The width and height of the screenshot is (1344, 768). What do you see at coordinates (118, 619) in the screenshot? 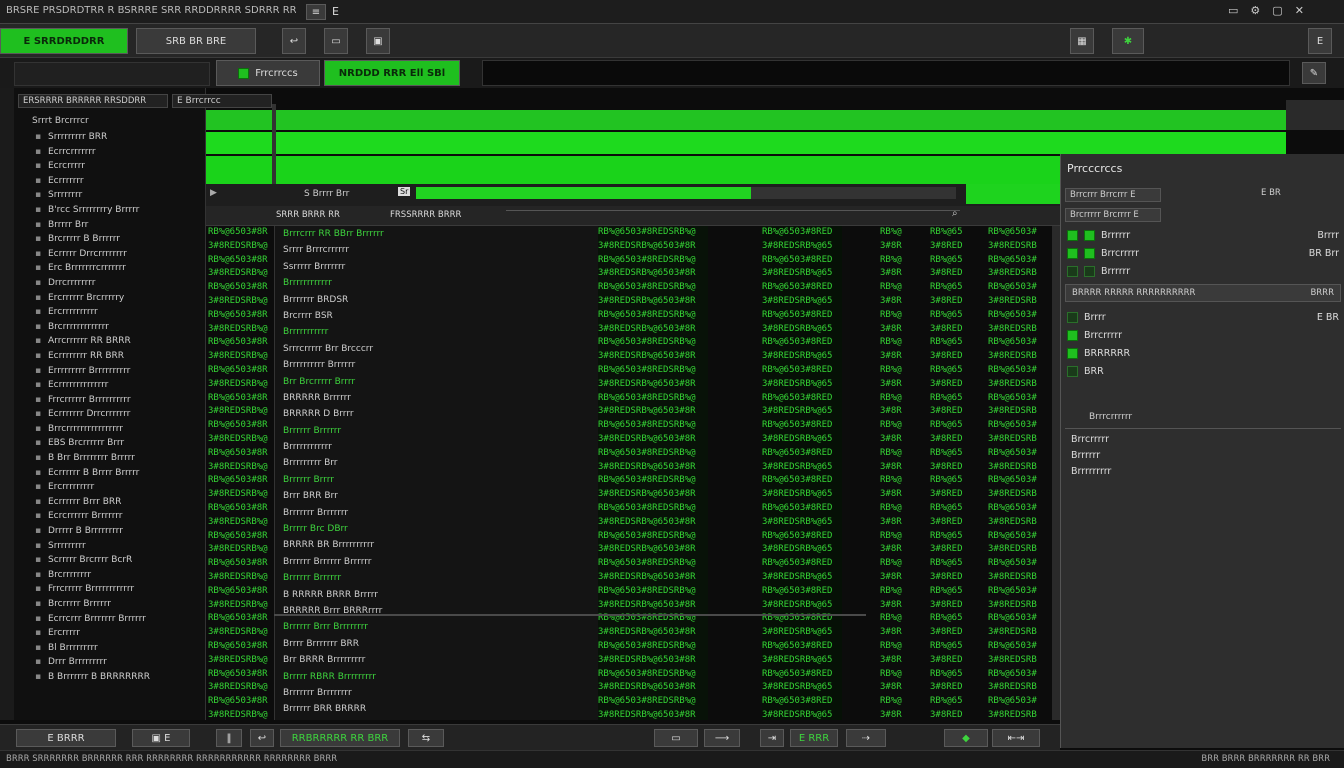
I see `left-list-item: ▪ Ecrrcrrr Brrrrrrr Brrrrrr` at bounding box center [118, 619].